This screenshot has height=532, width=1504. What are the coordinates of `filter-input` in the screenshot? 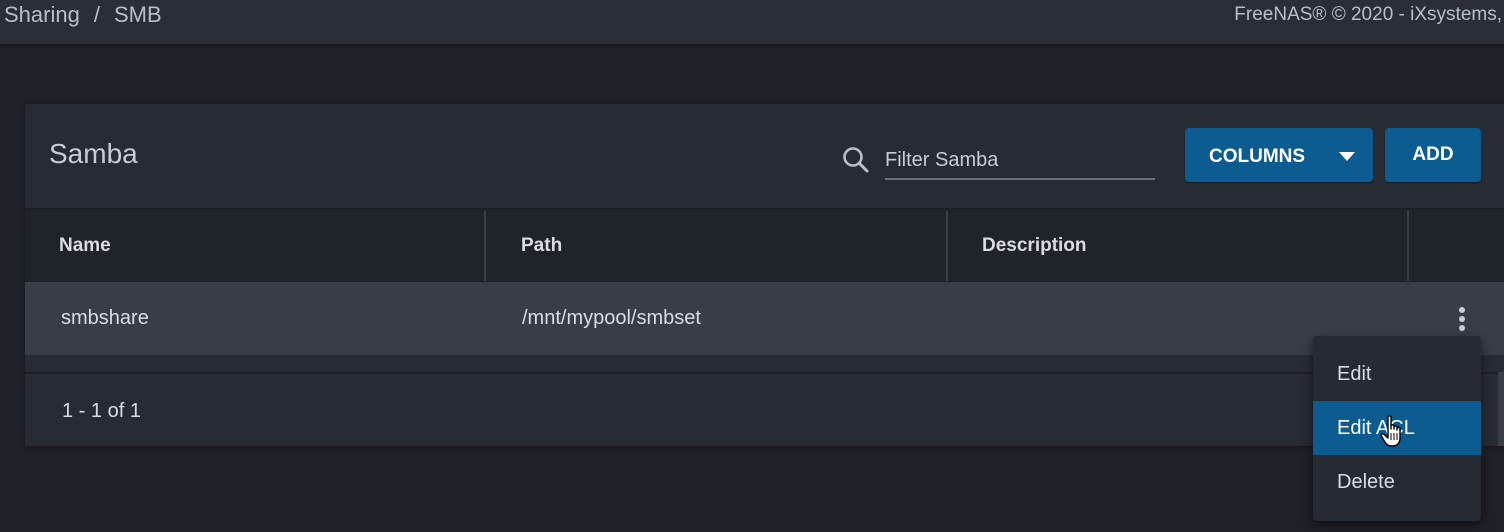 It's located at (1020, 161).